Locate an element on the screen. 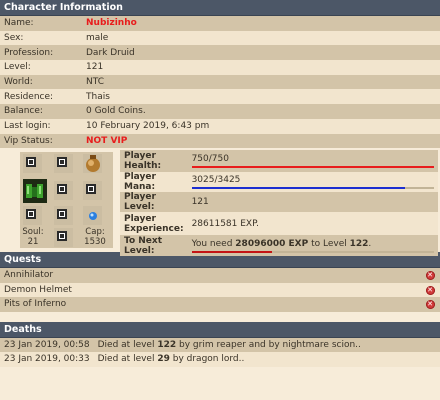 This screenshot has height=400, width=440. stat-row-health: Player Health: 750/750 is located at coordinates (279, 161).